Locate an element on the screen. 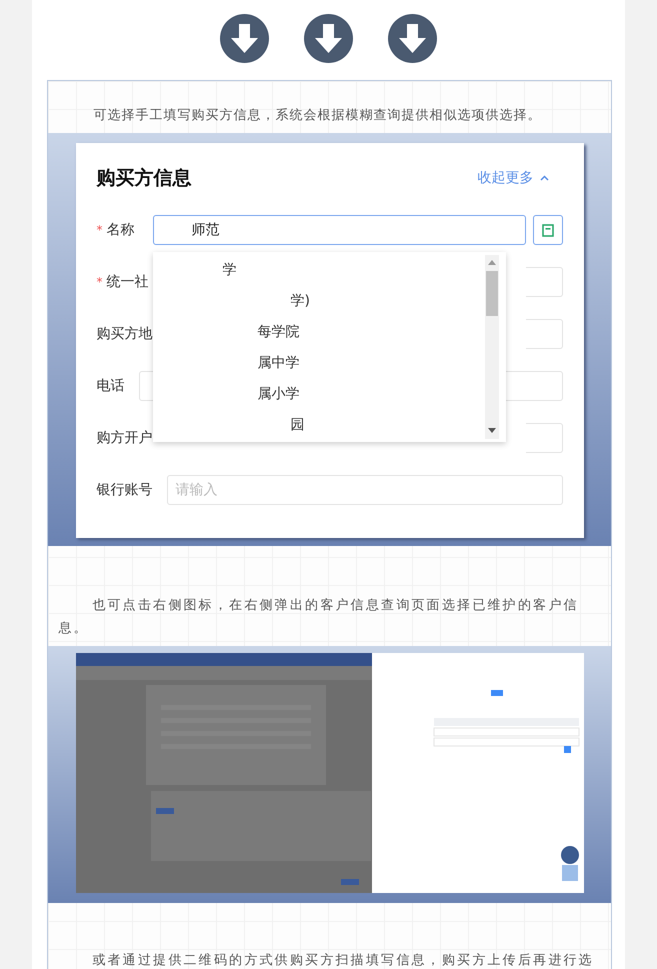 The width and height of the screenshot is (657, 969). chevron-up-icon is located at coordinates (544, 178).